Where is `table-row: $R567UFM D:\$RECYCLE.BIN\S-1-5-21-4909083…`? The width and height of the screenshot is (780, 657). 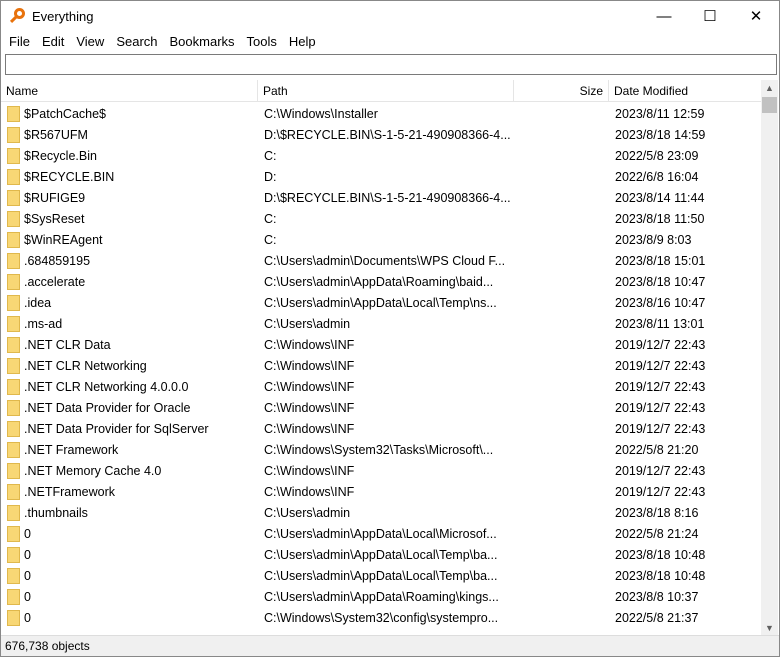 table-row: $R567UFM D:\$RECYCLE.BIN\S-1-5-21-4909083… is located at coordinates (382, 134).